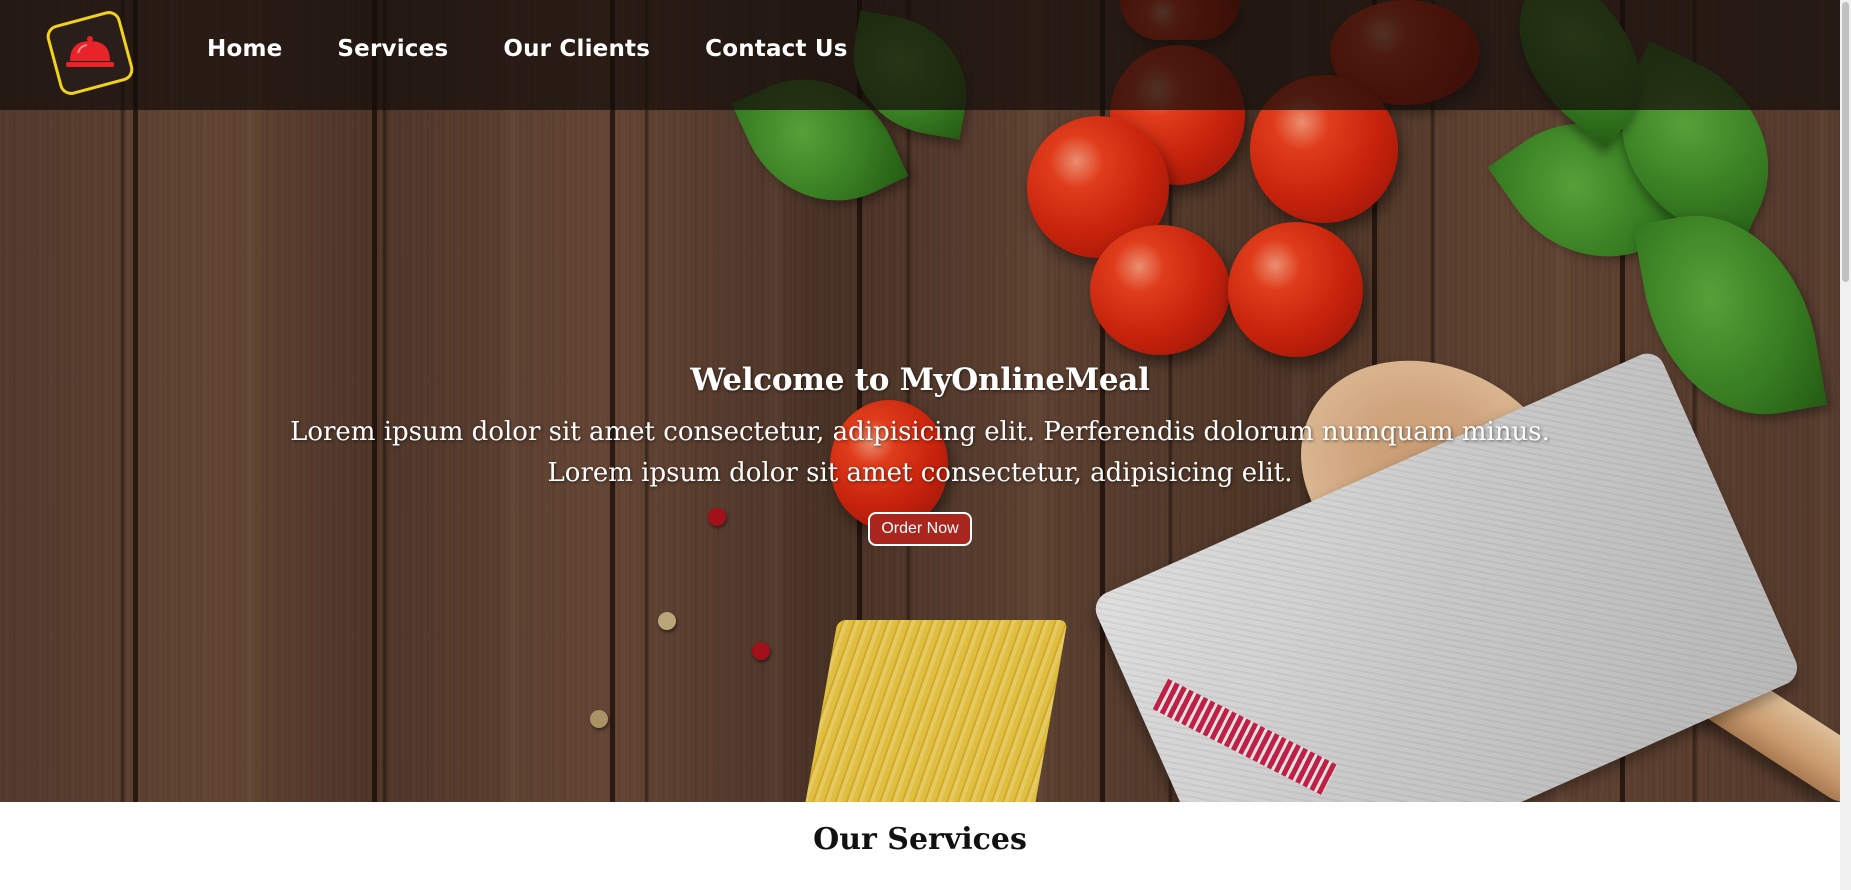 This screenshot has width=1851, height=890. I want to click on cloche-icon, so click(90, 51).